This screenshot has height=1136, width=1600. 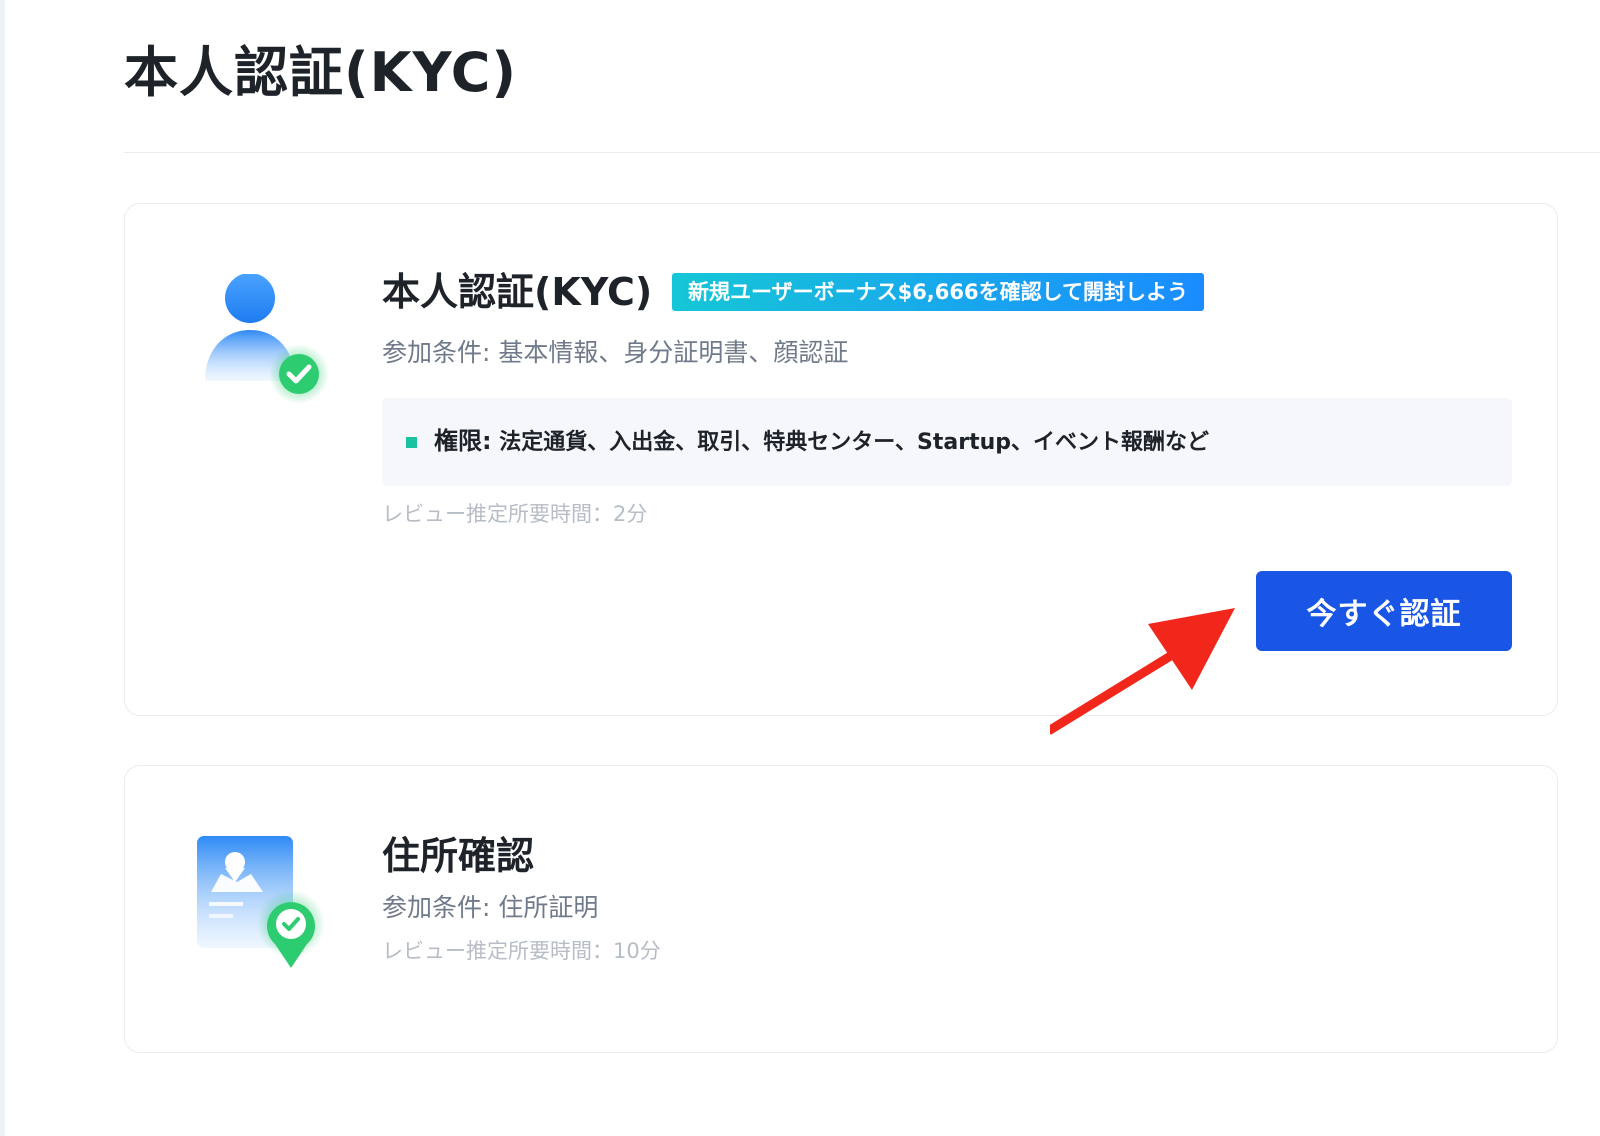 What do you see at coordinates (463, 441) in the screenshot?
I see `permissions-label: 権限:` at bounding box center [463, 441].